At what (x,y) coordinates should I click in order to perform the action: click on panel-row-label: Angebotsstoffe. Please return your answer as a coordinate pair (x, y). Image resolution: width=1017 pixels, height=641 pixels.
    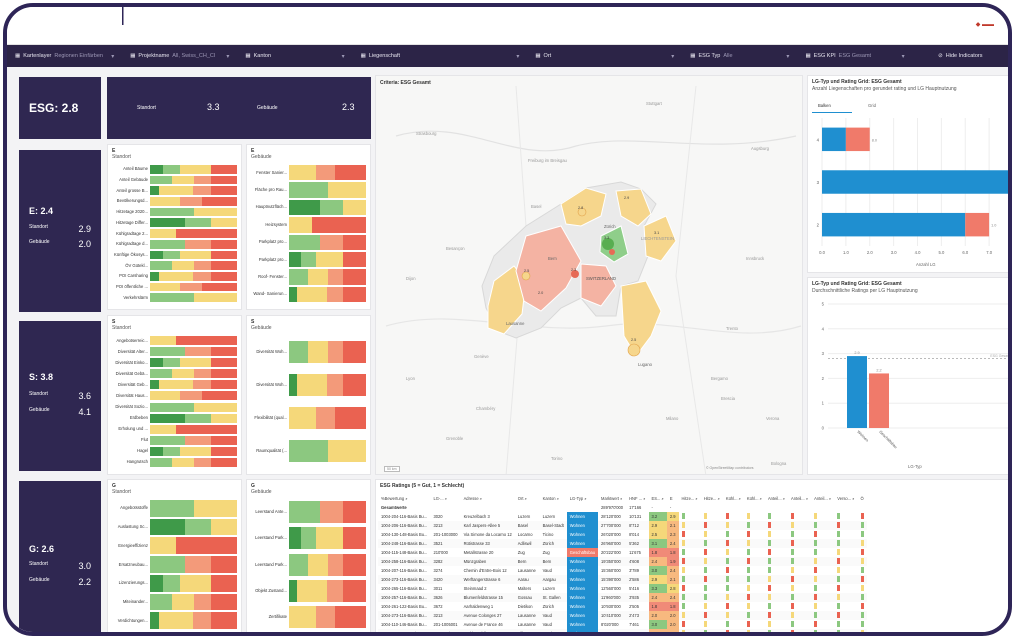
    Looking at the image, I should click on (134, 508).